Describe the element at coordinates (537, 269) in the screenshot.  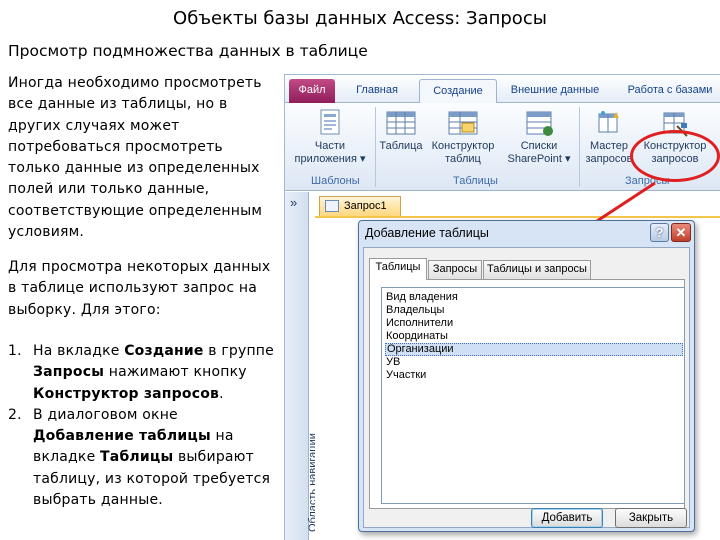
I see `tab-tables-and-queries: Таблицы и запросы` at that location.